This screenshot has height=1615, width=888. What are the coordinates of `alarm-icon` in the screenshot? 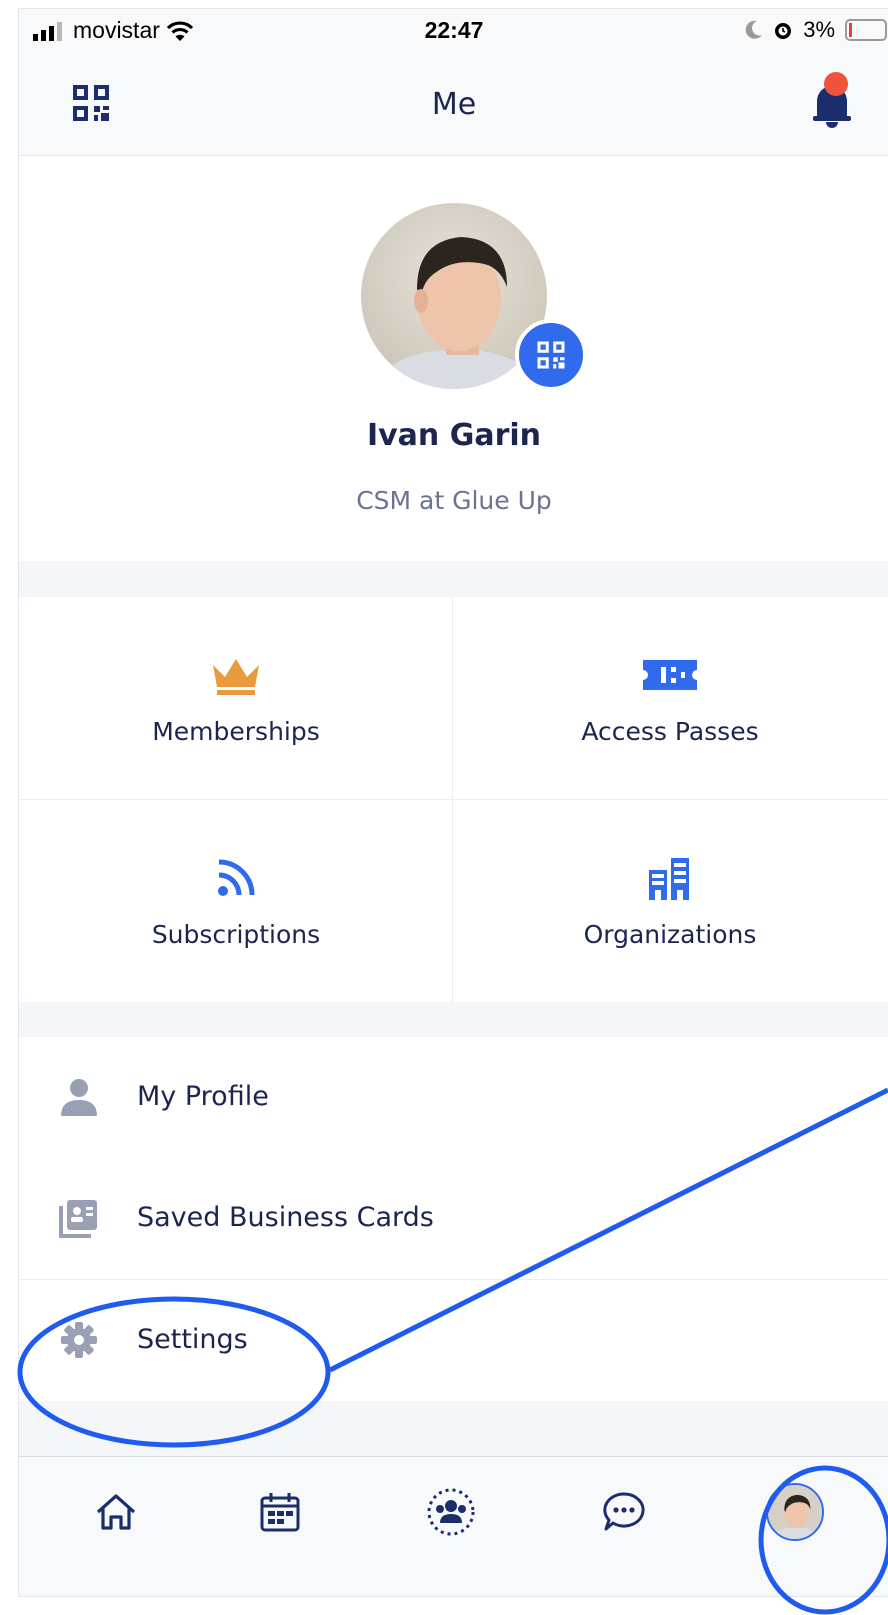 It's located at (783, 31).